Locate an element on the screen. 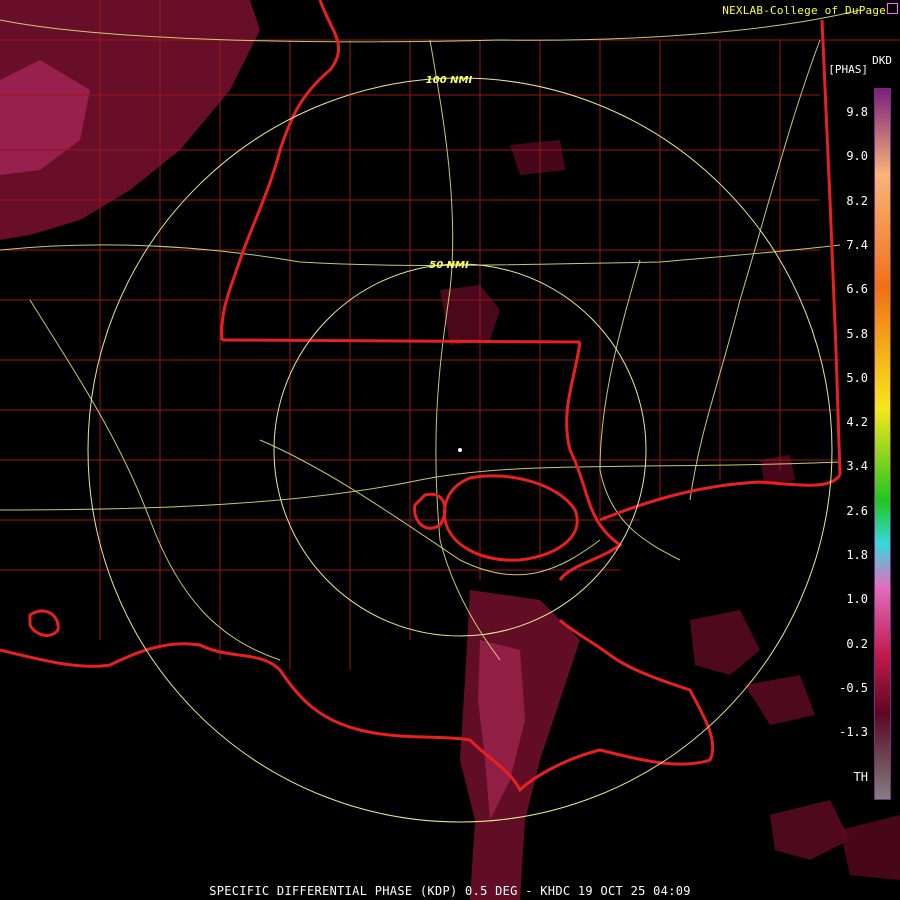  colorbar-tick-label: 3.4 is located at coordinates (857, 466).